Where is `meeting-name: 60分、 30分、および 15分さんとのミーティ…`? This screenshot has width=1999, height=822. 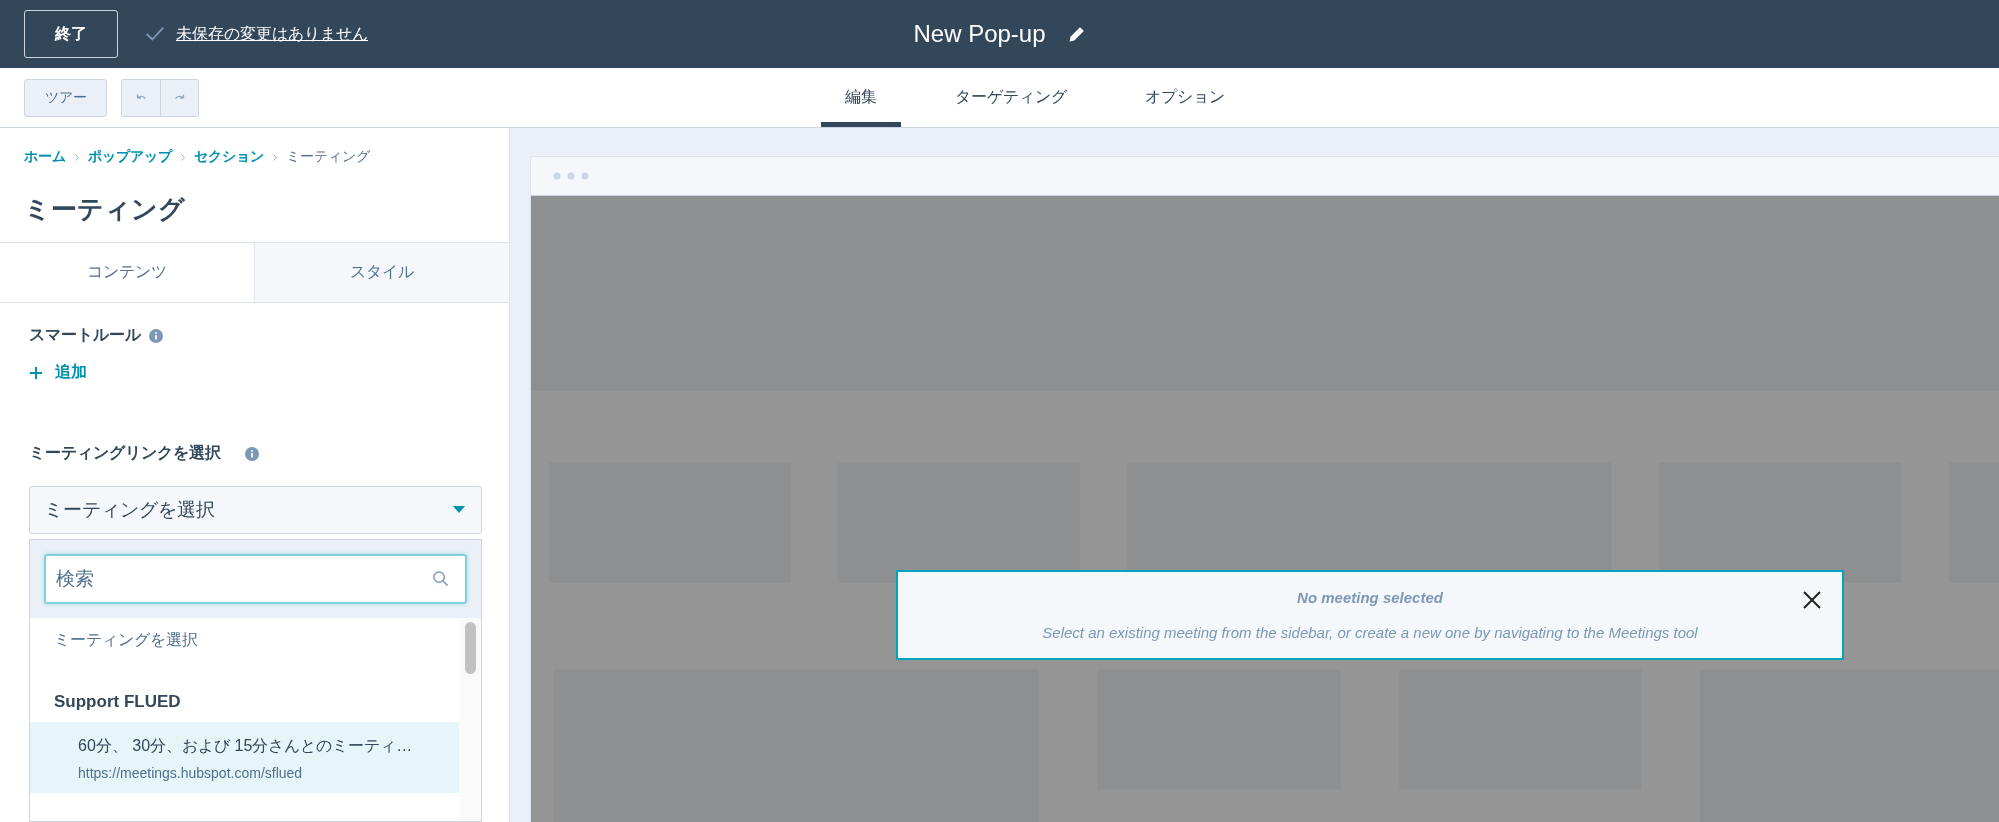
meeting-name: 60分、 30分、および 15分さんとのミーティ… is located at coordinates (246, 746).